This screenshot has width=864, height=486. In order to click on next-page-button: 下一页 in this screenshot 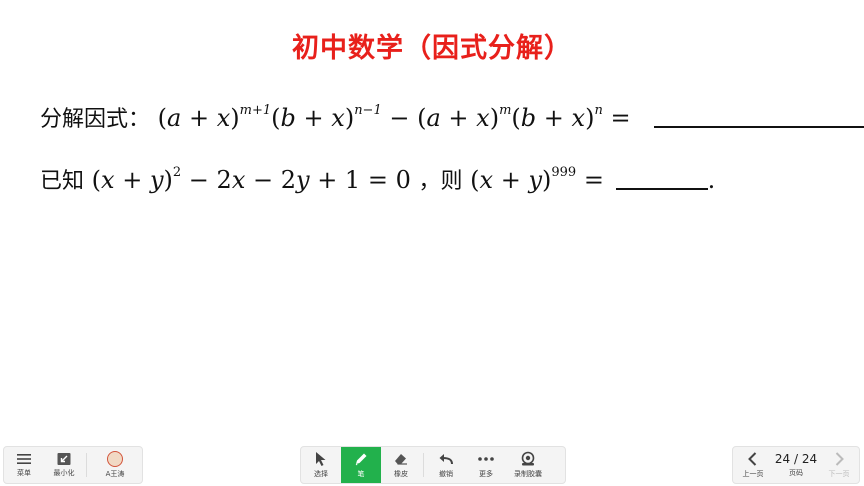, I will do `click(839, 465)`.